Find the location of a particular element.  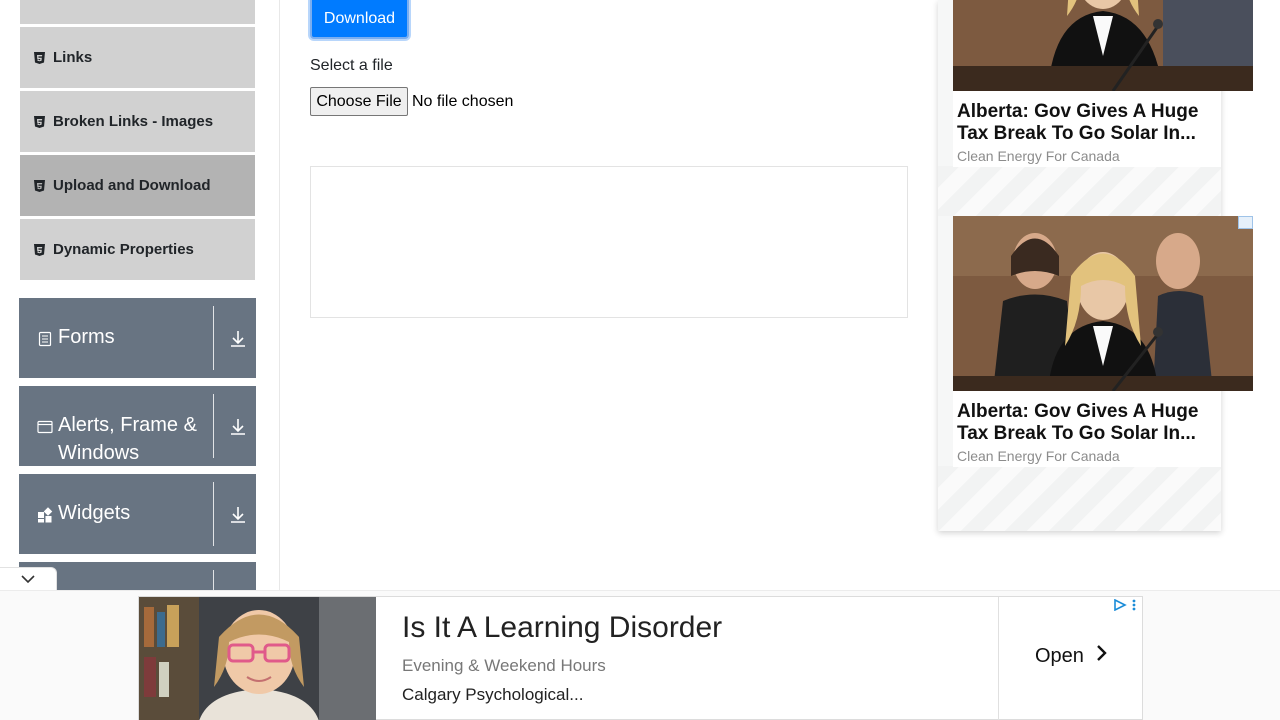

sidebar-item-label: Upload and Download is located at coordinates (132, 185).